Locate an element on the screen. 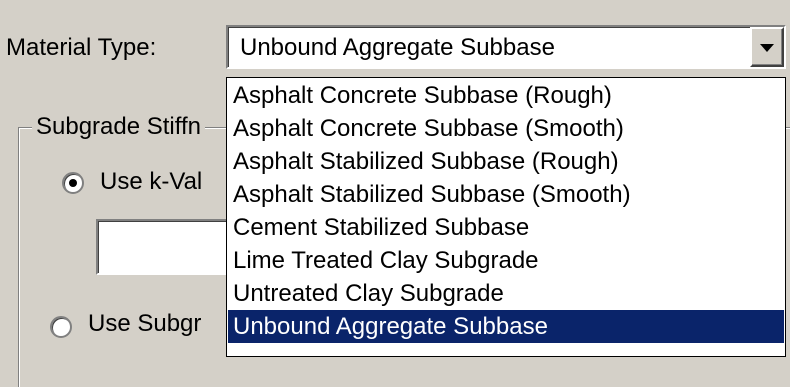 The height and width of the screenshot is (387, 790). dropdown-option-asphalt-stabilized-rough: Asphalt Stabilized Subbase (Rough) is located at coordinates (506, 161).